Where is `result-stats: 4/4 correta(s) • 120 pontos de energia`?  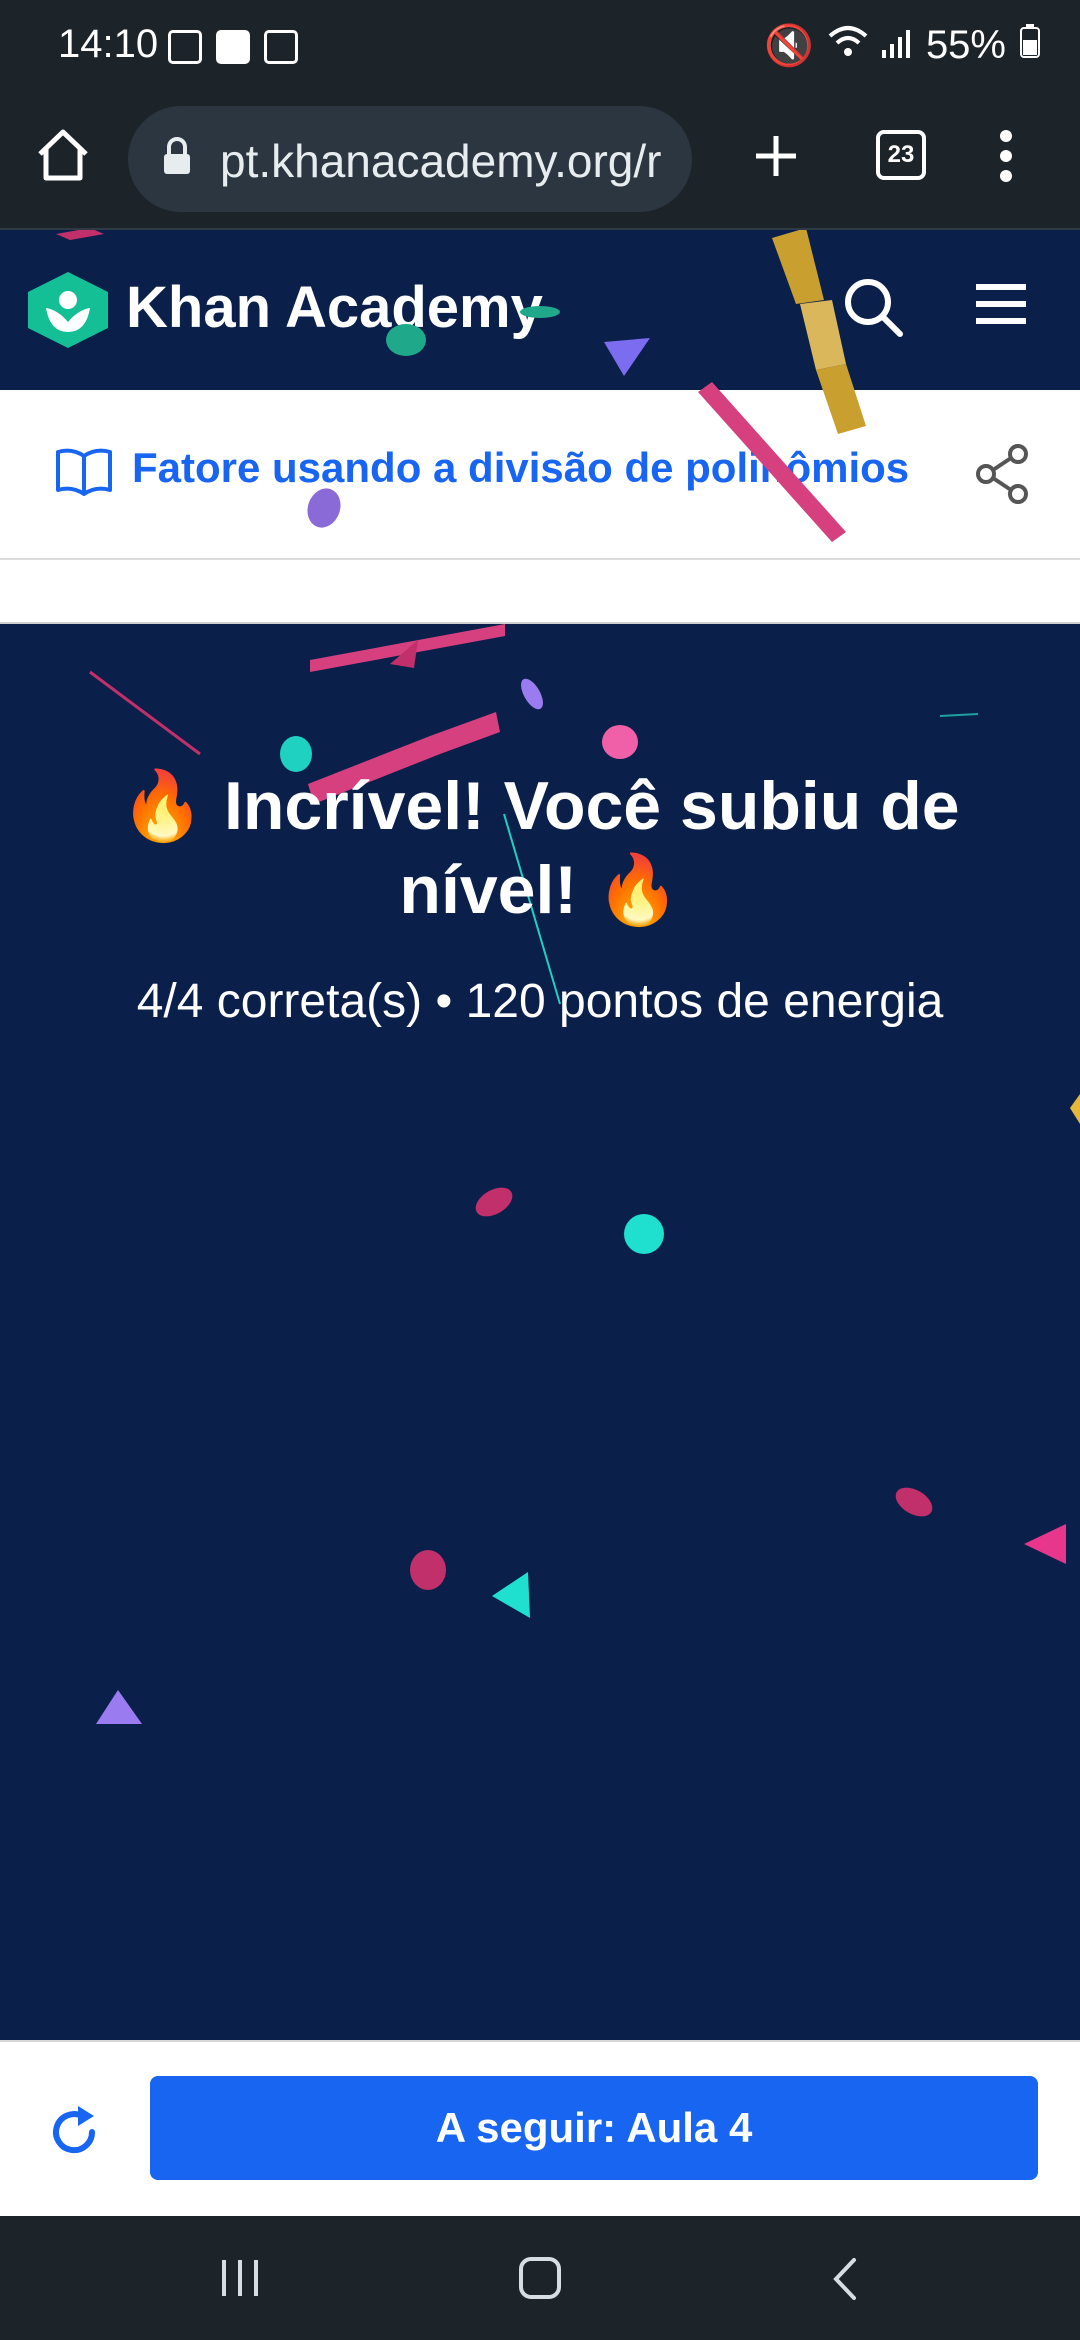 result-stats: 4/4 correta(s) • 120 pontos de energia is located at coordinates (540, 1001).